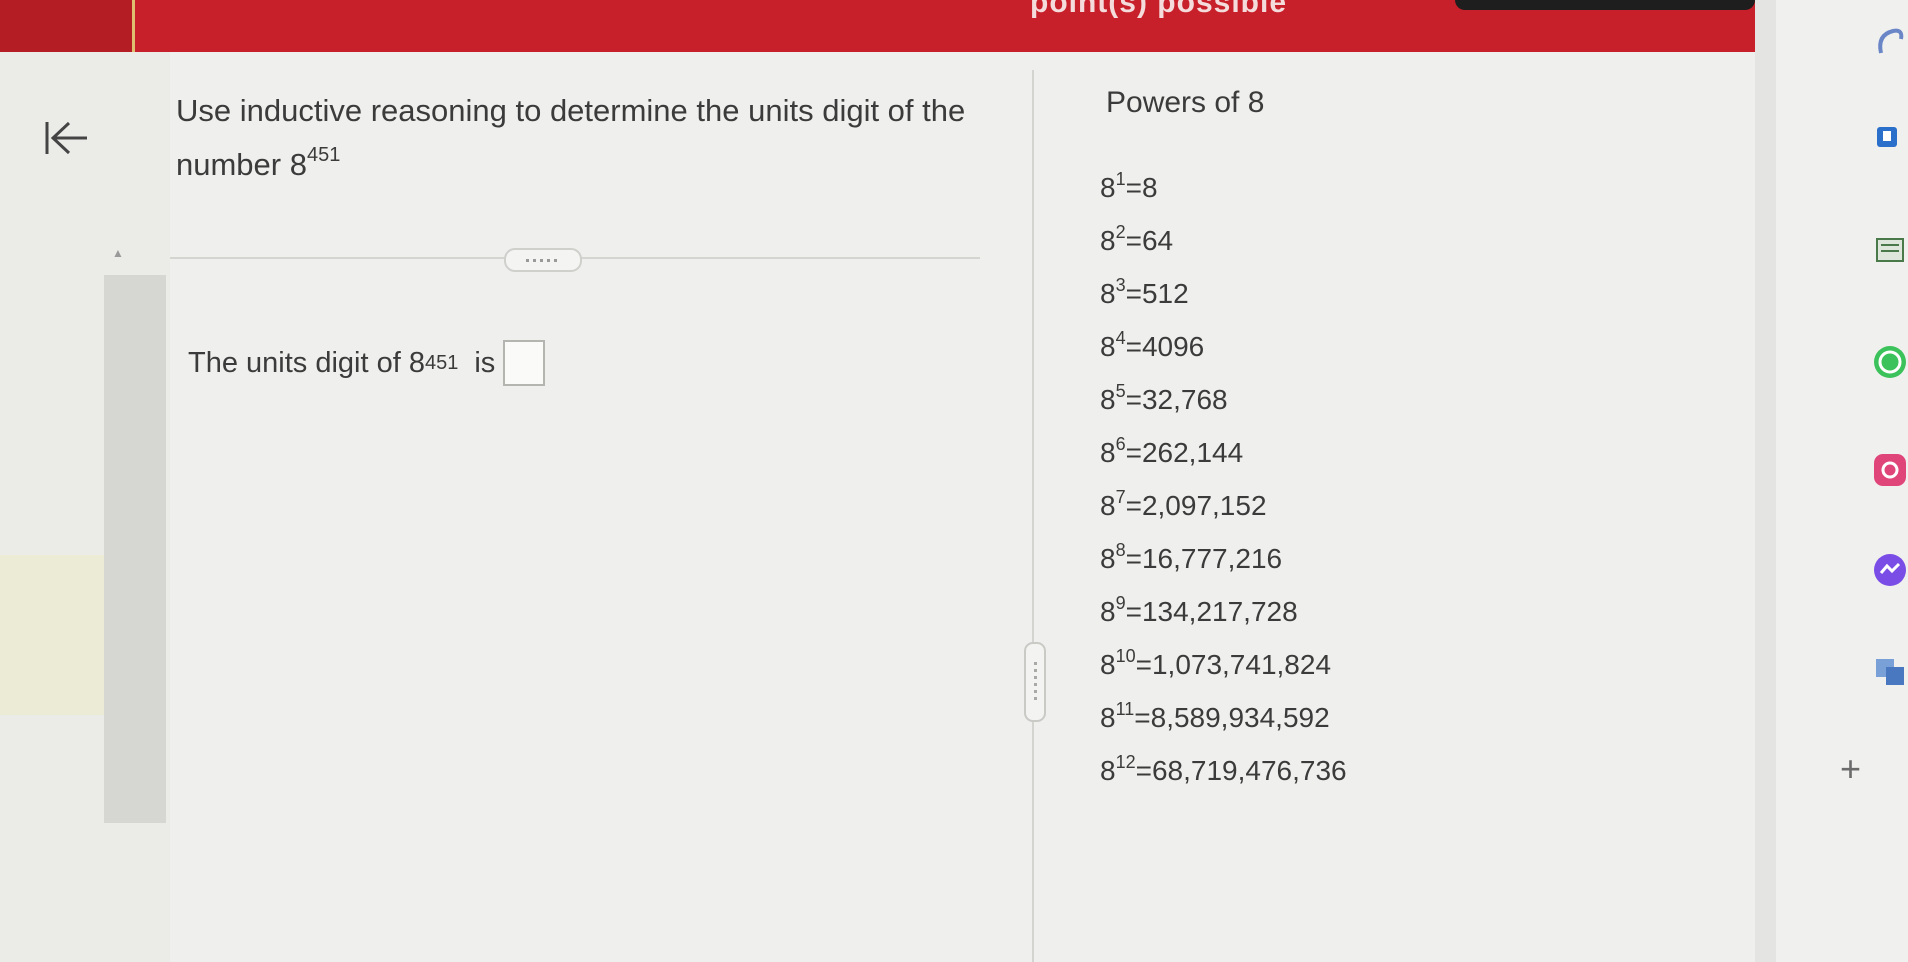 Image resolution: width=1908 pixels, height=962 pixels. Describe the element at coordinates (1144, 292) in the screenshot. I see `power-row: 83=512` at that location.